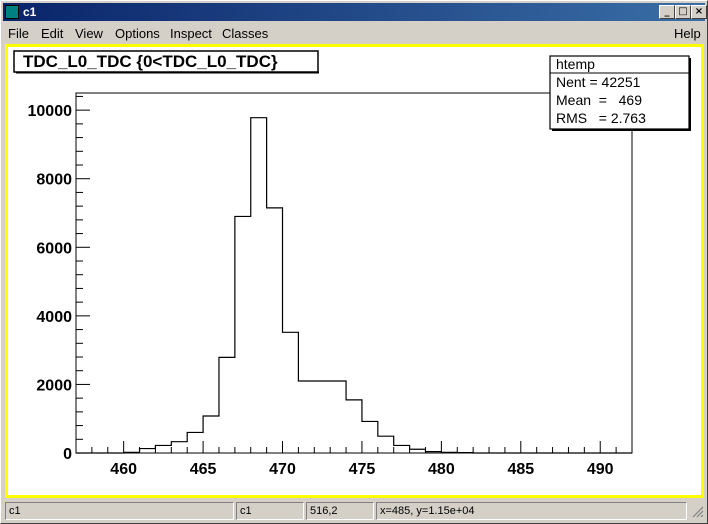 The image size is (708, 524). I want to click on maximize-button: □, so click(683, 12).